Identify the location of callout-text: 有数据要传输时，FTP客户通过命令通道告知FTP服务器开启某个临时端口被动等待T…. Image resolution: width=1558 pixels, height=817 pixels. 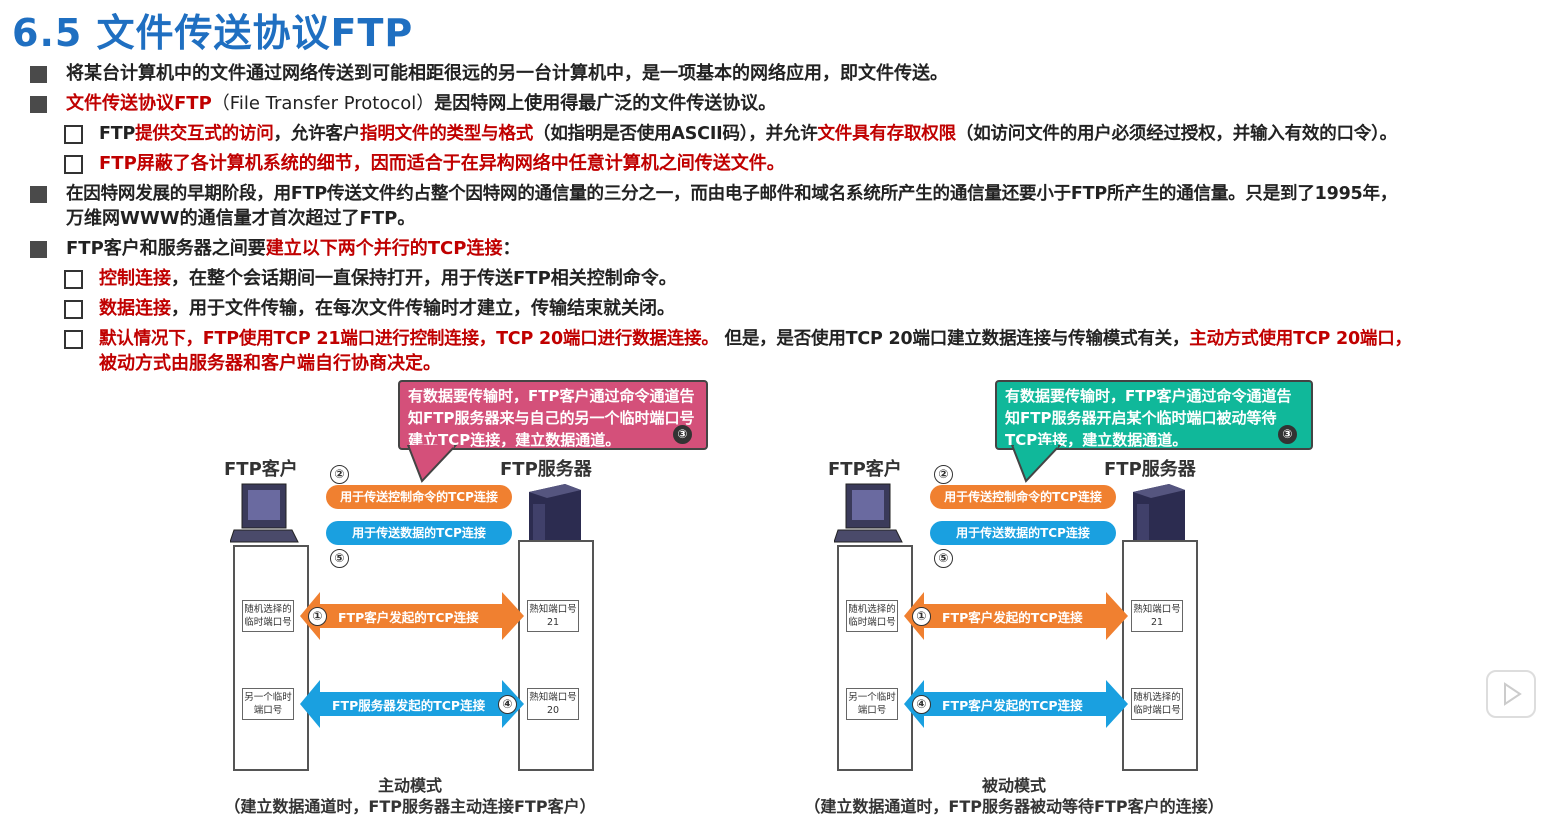
(1148, 418).